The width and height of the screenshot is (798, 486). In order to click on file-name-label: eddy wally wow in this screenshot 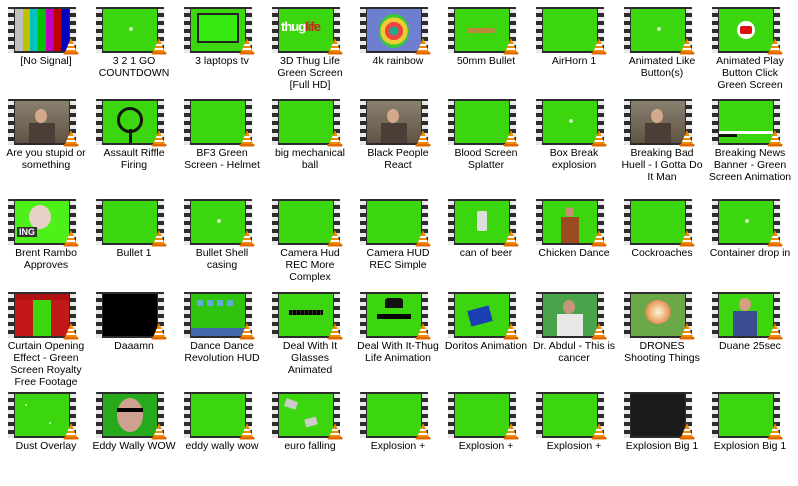, I will do `click(222, 446)`.